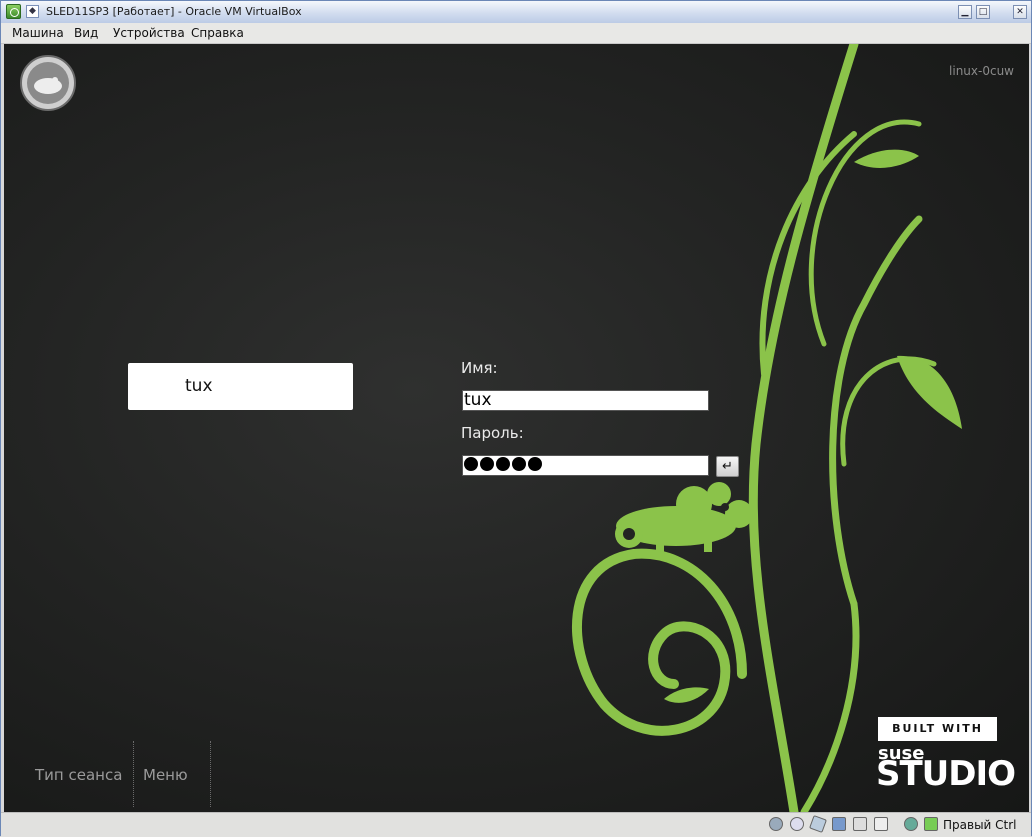 The width and height of the screenshot is (1032, 837). I want to click on maximize-button: □, so click(983, 12).